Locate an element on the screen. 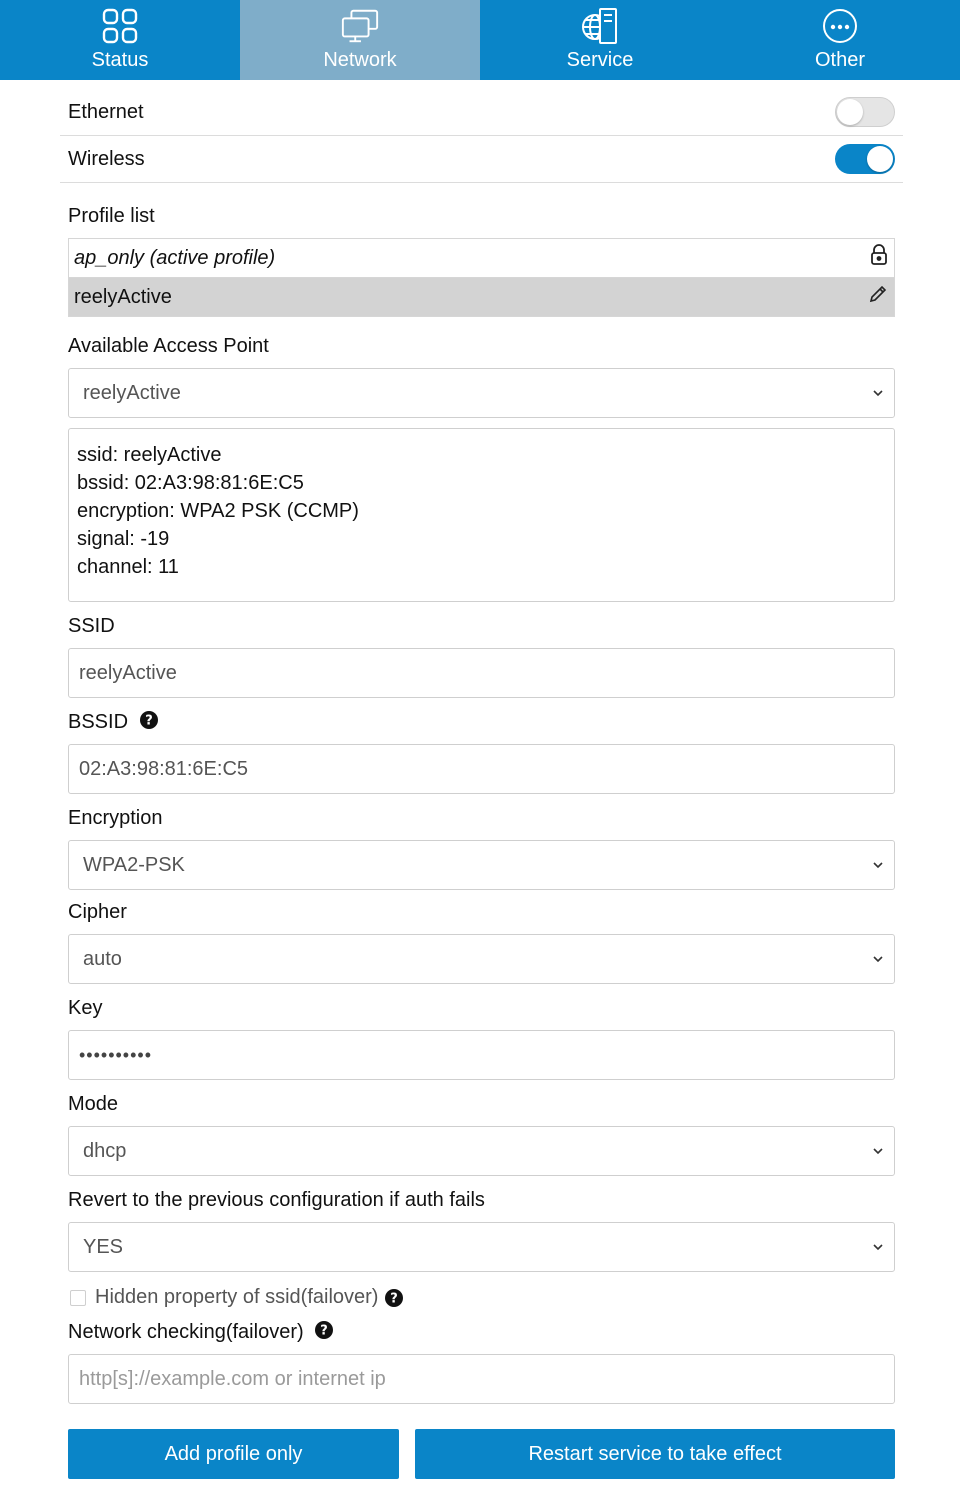 This screenshot has height=1500, width=960. wireless-row: Wireless is located at coordinates (481, 159).